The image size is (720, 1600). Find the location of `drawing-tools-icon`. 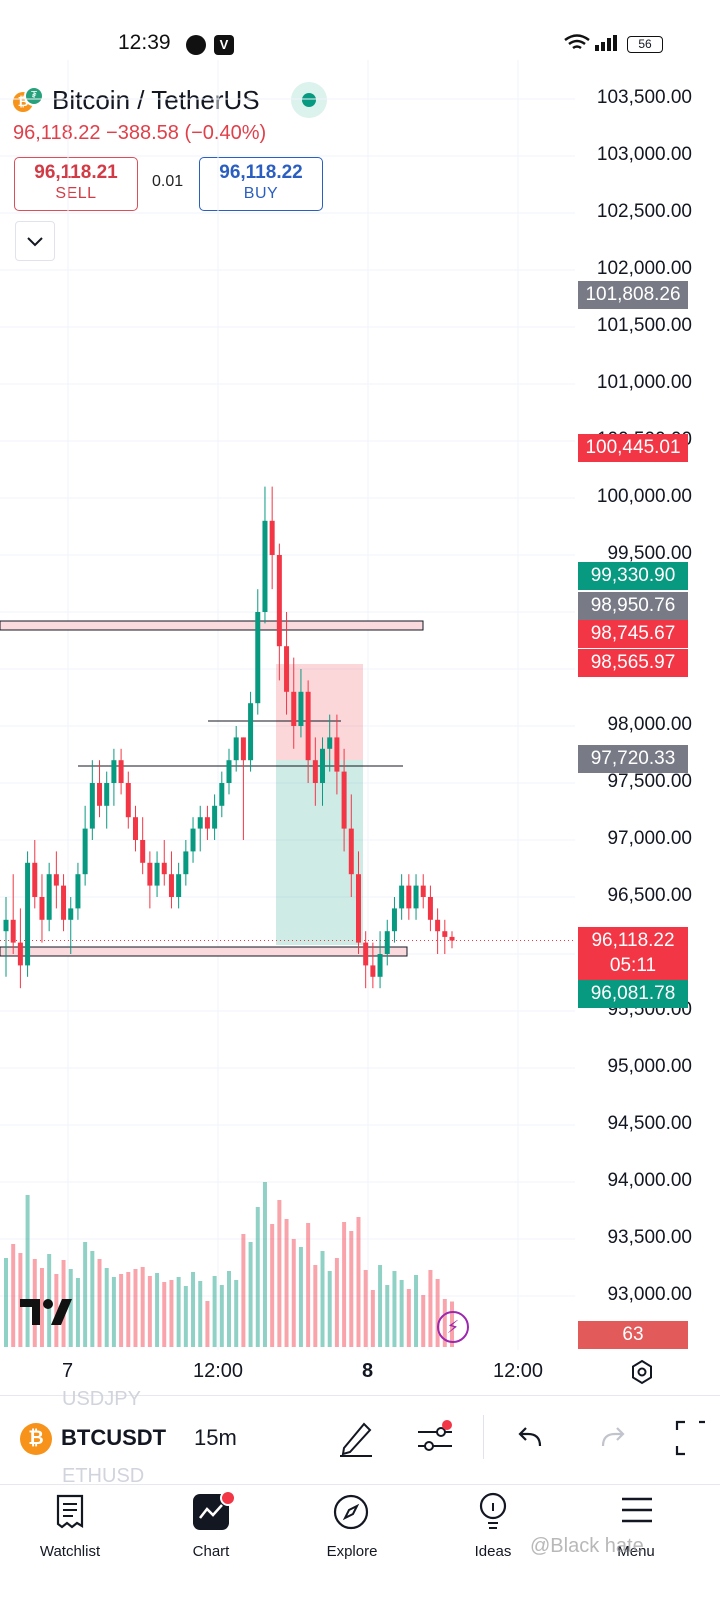

drawing-tools-icon is located at coordinates (356, 1438).